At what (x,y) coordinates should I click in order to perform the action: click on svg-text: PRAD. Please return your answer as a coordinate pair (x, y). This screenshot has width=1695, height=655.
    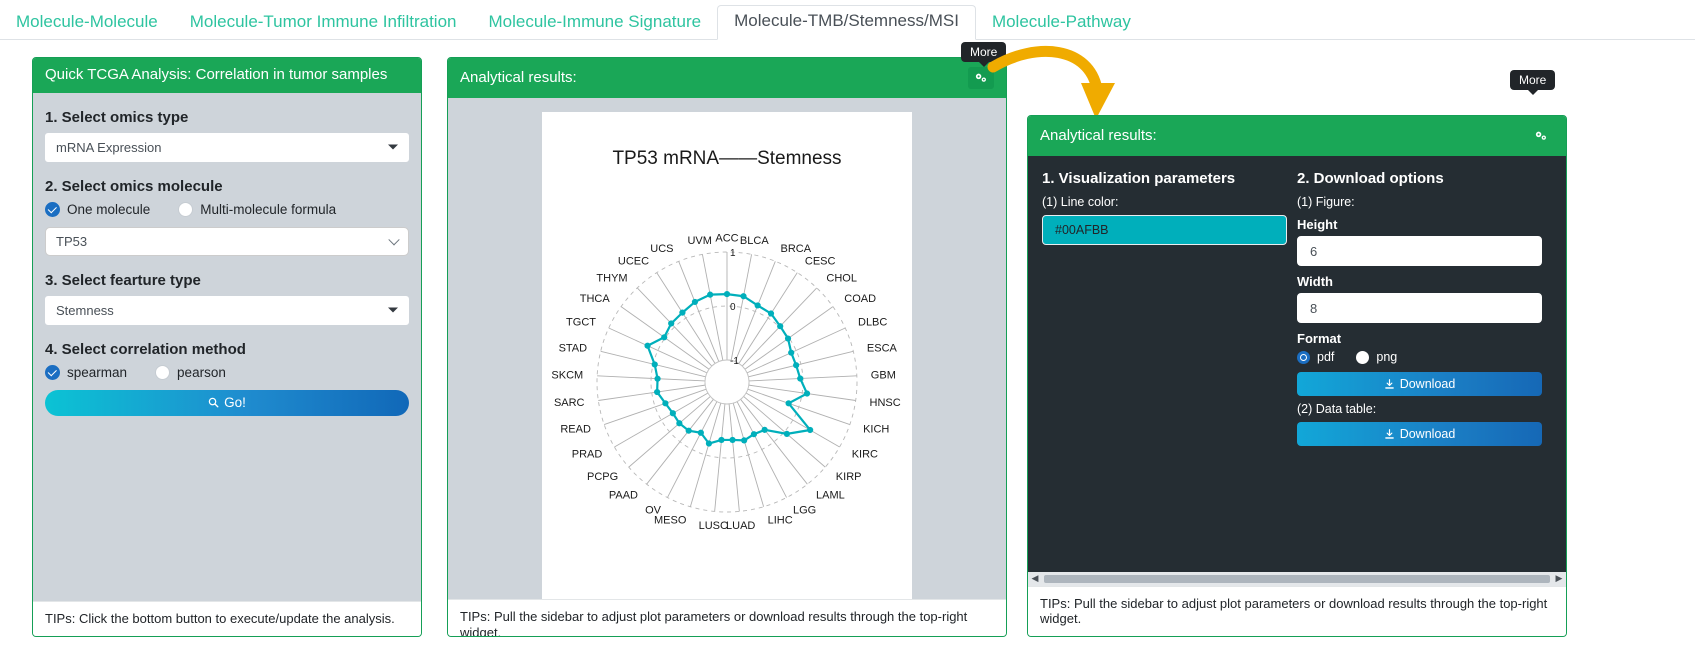
    Looking at the image, I should click on (587, 455).